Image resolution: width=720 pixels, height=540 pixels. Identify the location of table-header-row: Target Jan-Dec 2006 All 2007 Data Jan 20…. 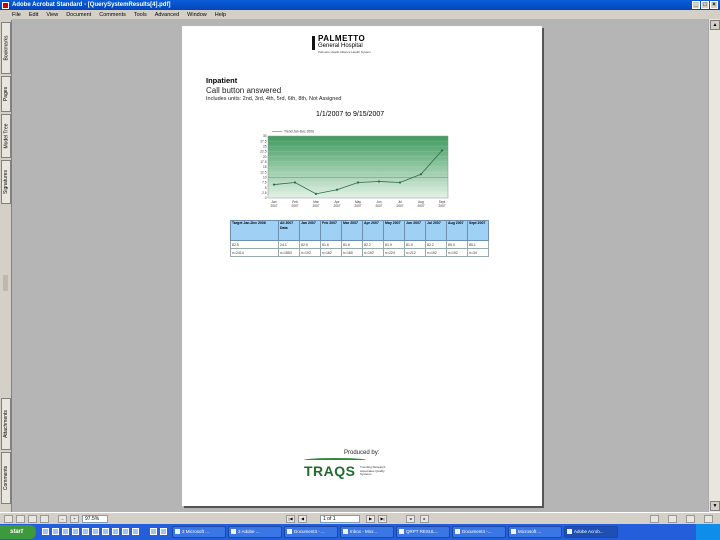
(359, 230).